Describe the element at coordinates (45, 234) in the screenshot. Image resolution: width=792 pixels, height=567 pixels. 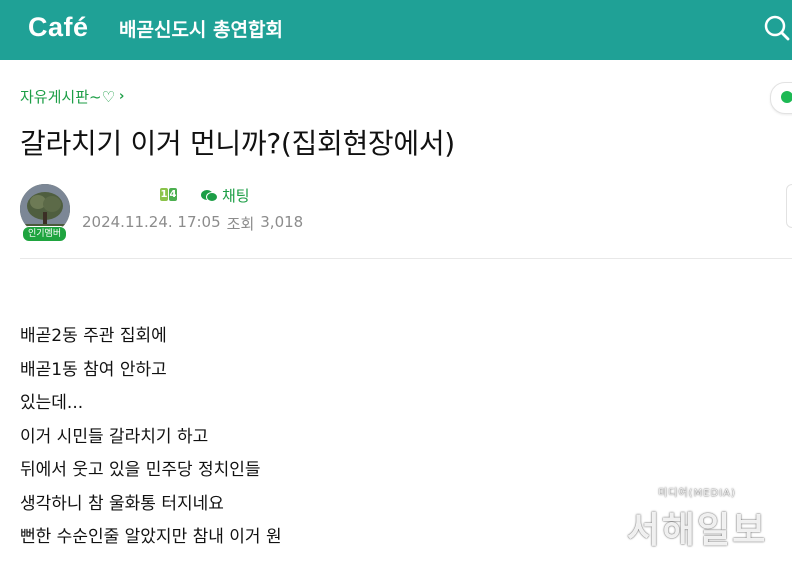
I see `popular-member-badge: 인기멤버` at that location.